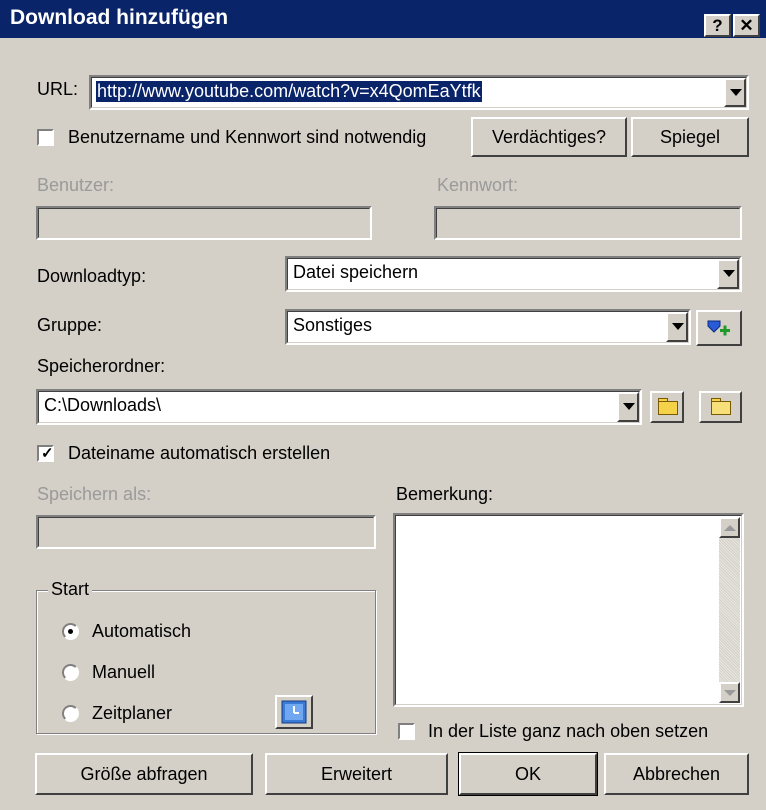 This screenshot has height=810, width=766. Describe the element at coordinates (144, 774) in the screenshot. I see `query-size-button: Größe abfragen` at that location.